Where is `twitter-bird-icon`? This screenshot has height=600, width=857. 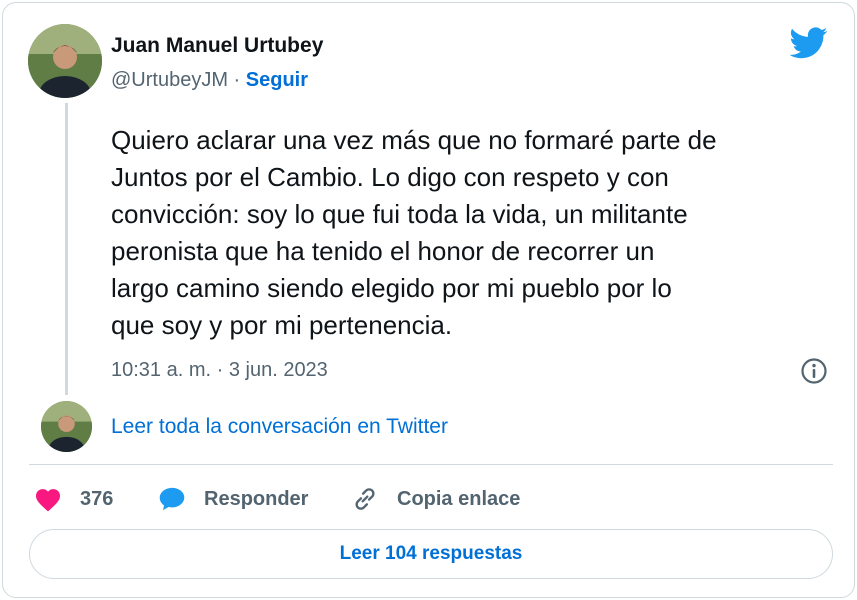
twitter-bird-icon is located at coordinates (809, 43).